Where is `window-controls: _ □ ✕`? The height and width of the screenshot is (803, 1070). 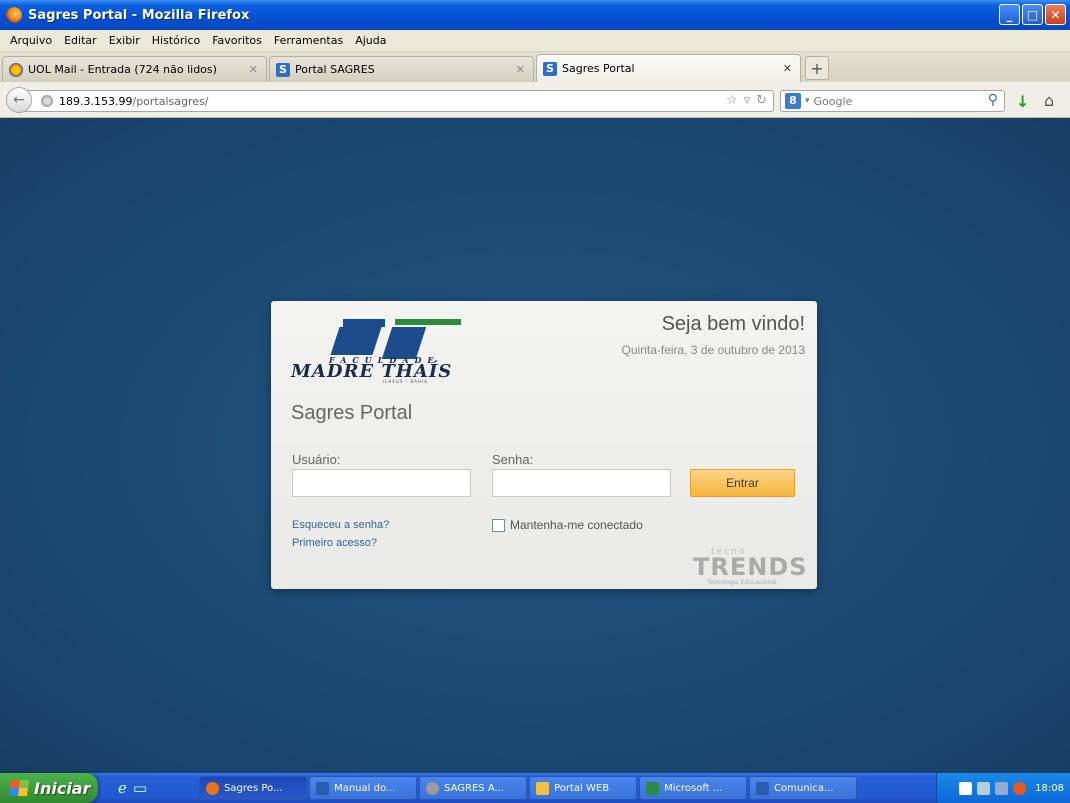
window-controls: _ □ ✕ is located at coordinates (1032, 14).